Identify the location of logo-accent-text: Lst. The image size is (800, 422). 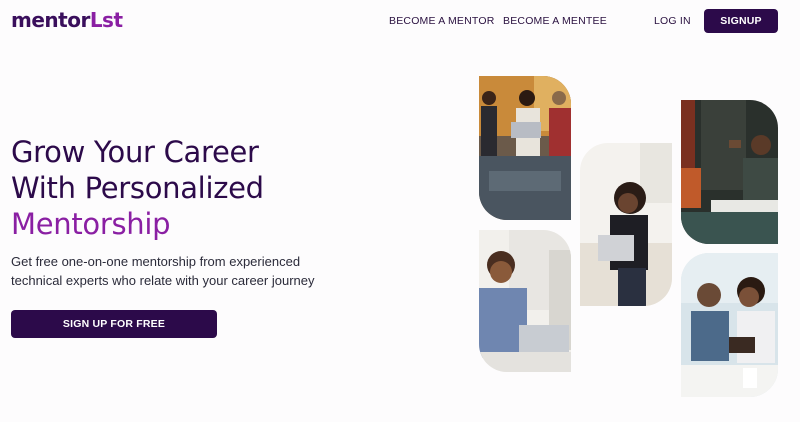
(106, 20).